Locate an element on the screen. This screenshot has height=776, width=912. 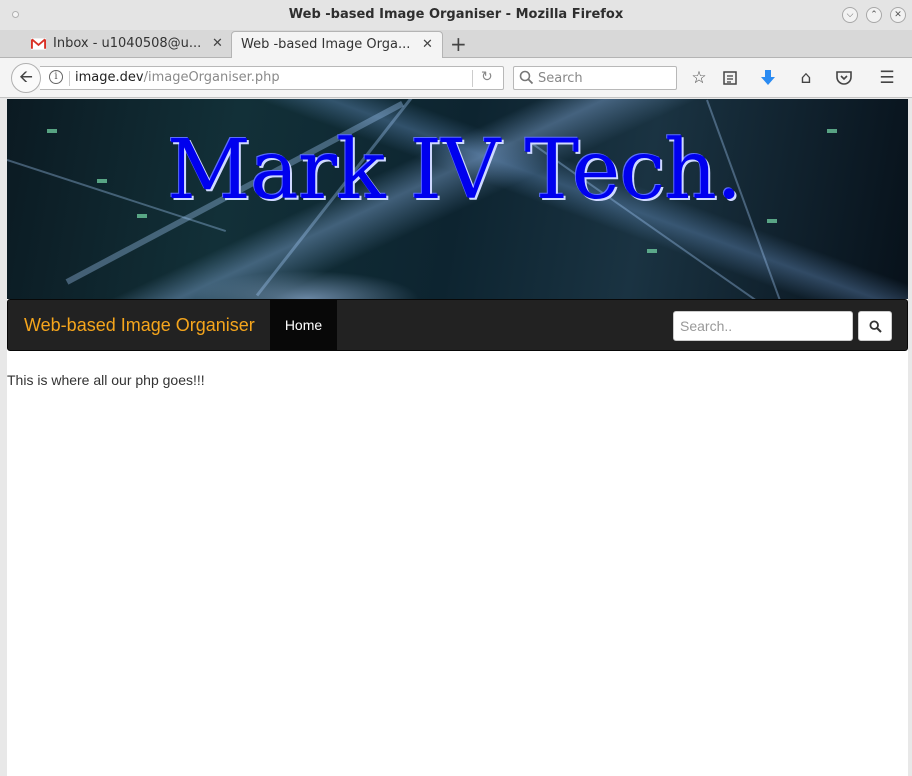
gmail-icon is located at coordinates (38, 44).